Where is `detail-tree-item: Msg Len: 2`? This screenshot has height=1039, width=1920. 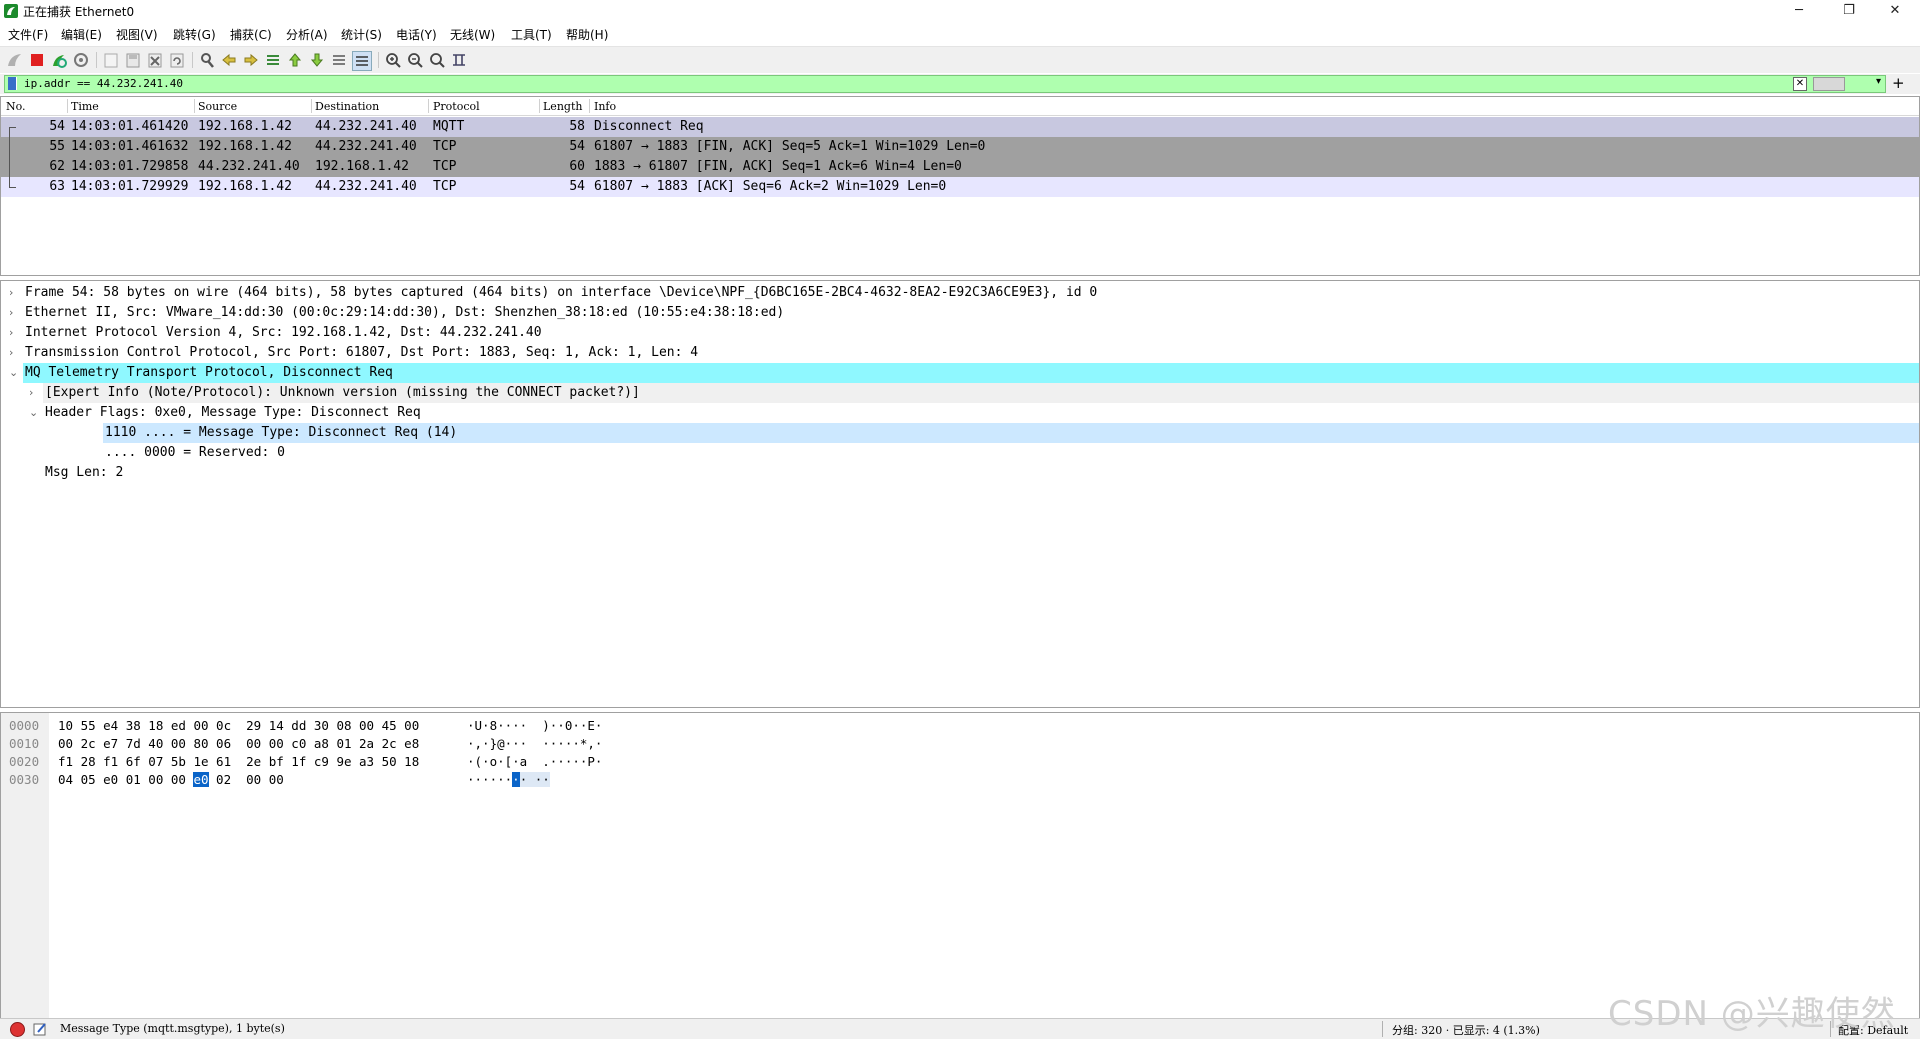
detail-tree-item: Msg Len: 2 is located at coordinates (960, 473).